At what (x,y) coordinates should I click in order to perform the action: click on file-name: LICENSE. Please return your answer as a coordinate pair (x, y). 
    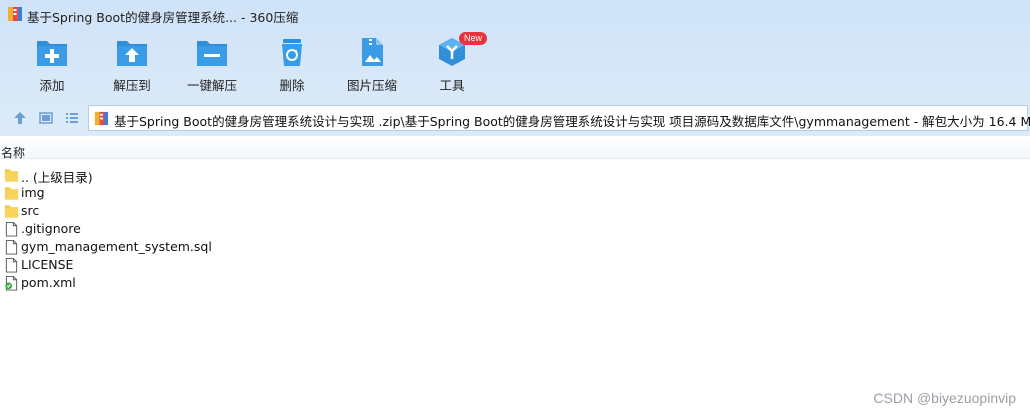
    Looking at the image, I should click on (47, 264).